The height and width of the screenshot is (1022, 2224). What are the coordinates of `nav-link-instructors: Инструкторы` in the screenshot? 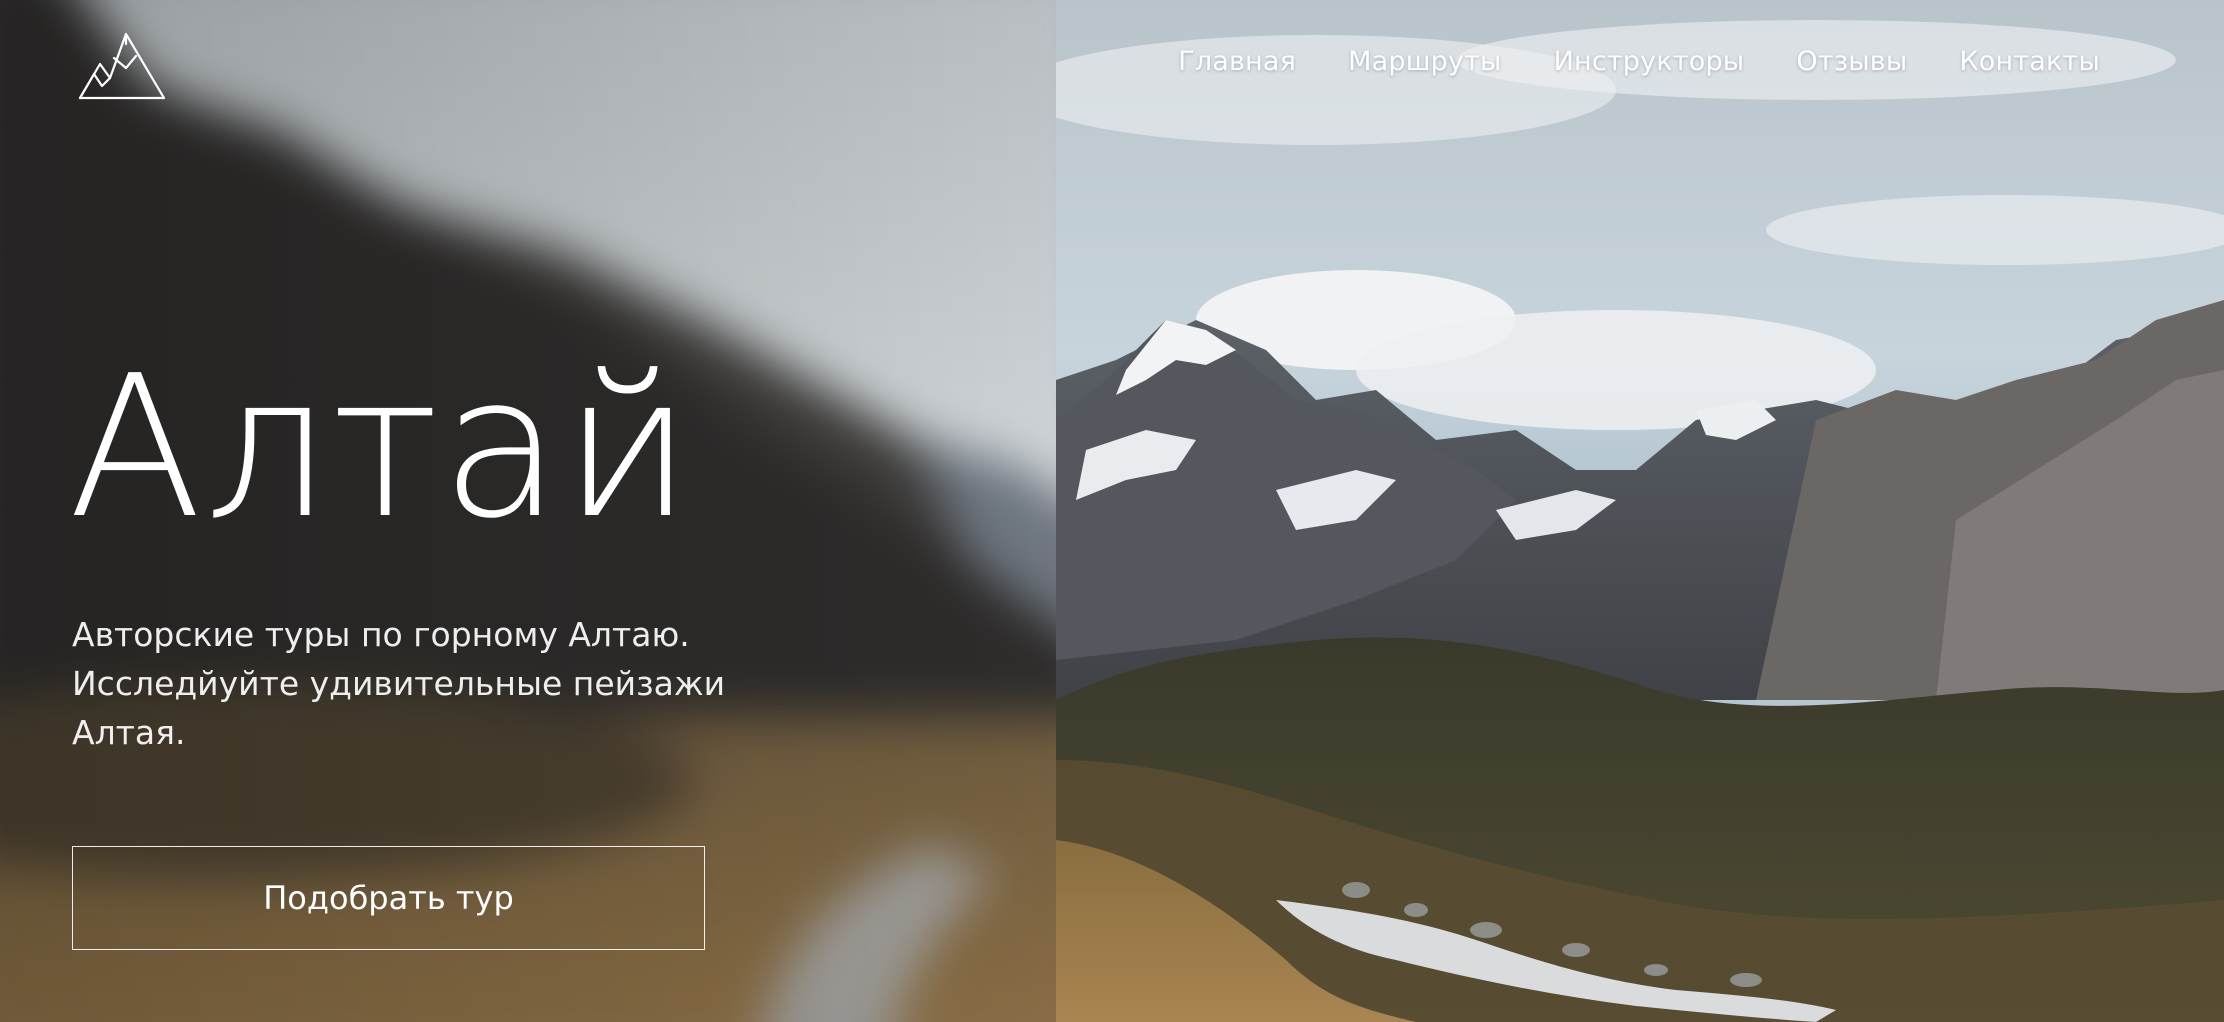 It's located at (1649, 61).